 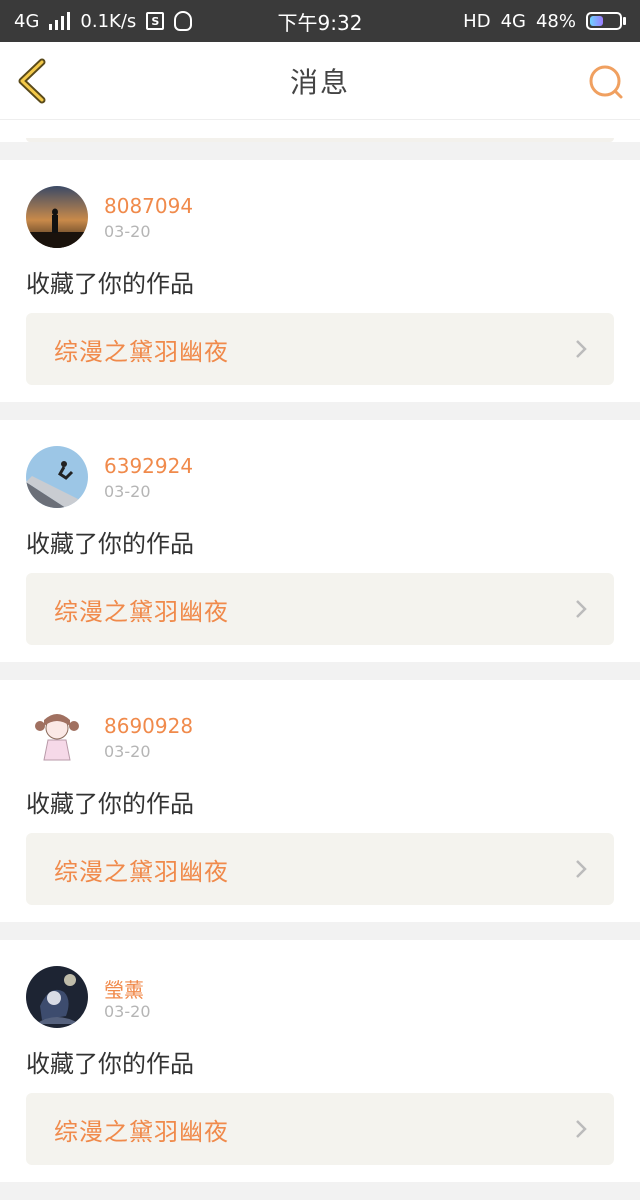 I want to click on network-speed: 0.1K/s, so click(x=108, y=21).